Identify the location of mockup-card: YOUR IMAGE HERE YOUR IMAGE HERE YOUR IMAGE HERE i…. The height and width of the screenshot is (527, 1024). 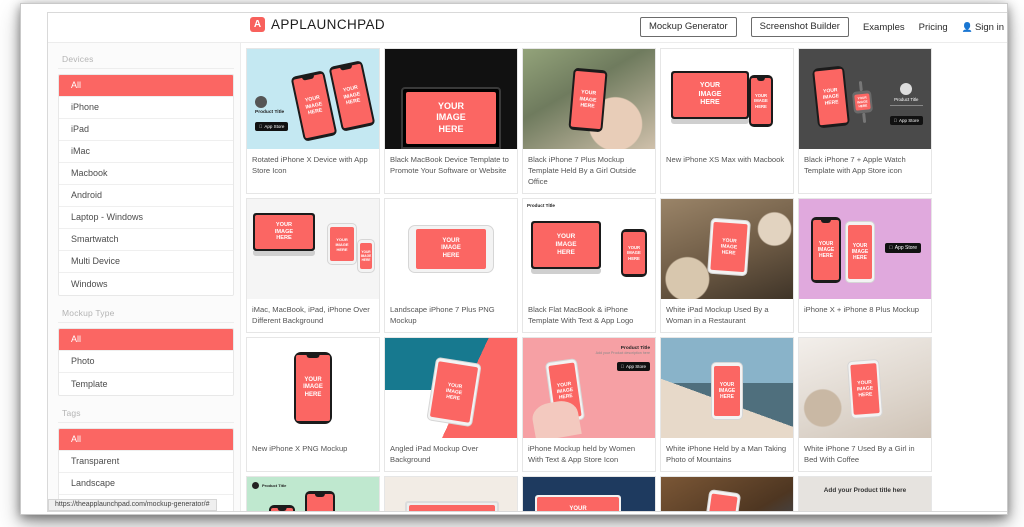
(313, 265).